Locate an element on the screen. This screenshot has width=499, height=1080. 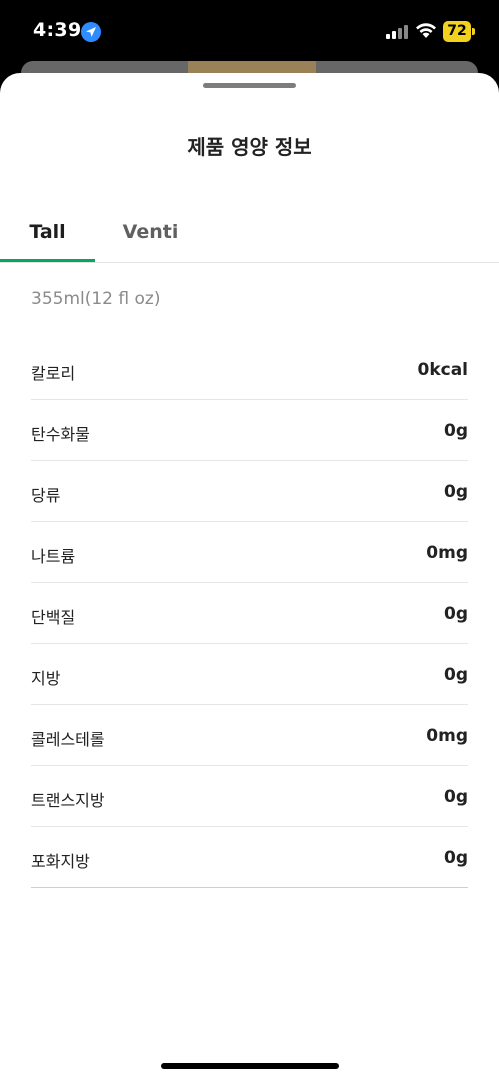
nutrition-row-calories: 칼로리 0kcal is located at coordinates (249, 369).